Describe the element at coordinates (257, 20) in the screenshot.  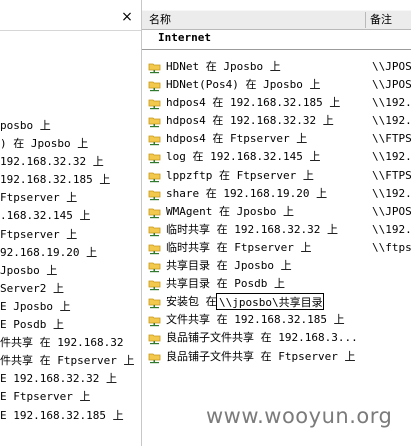
I see `column-header-name: 名称` at that location.